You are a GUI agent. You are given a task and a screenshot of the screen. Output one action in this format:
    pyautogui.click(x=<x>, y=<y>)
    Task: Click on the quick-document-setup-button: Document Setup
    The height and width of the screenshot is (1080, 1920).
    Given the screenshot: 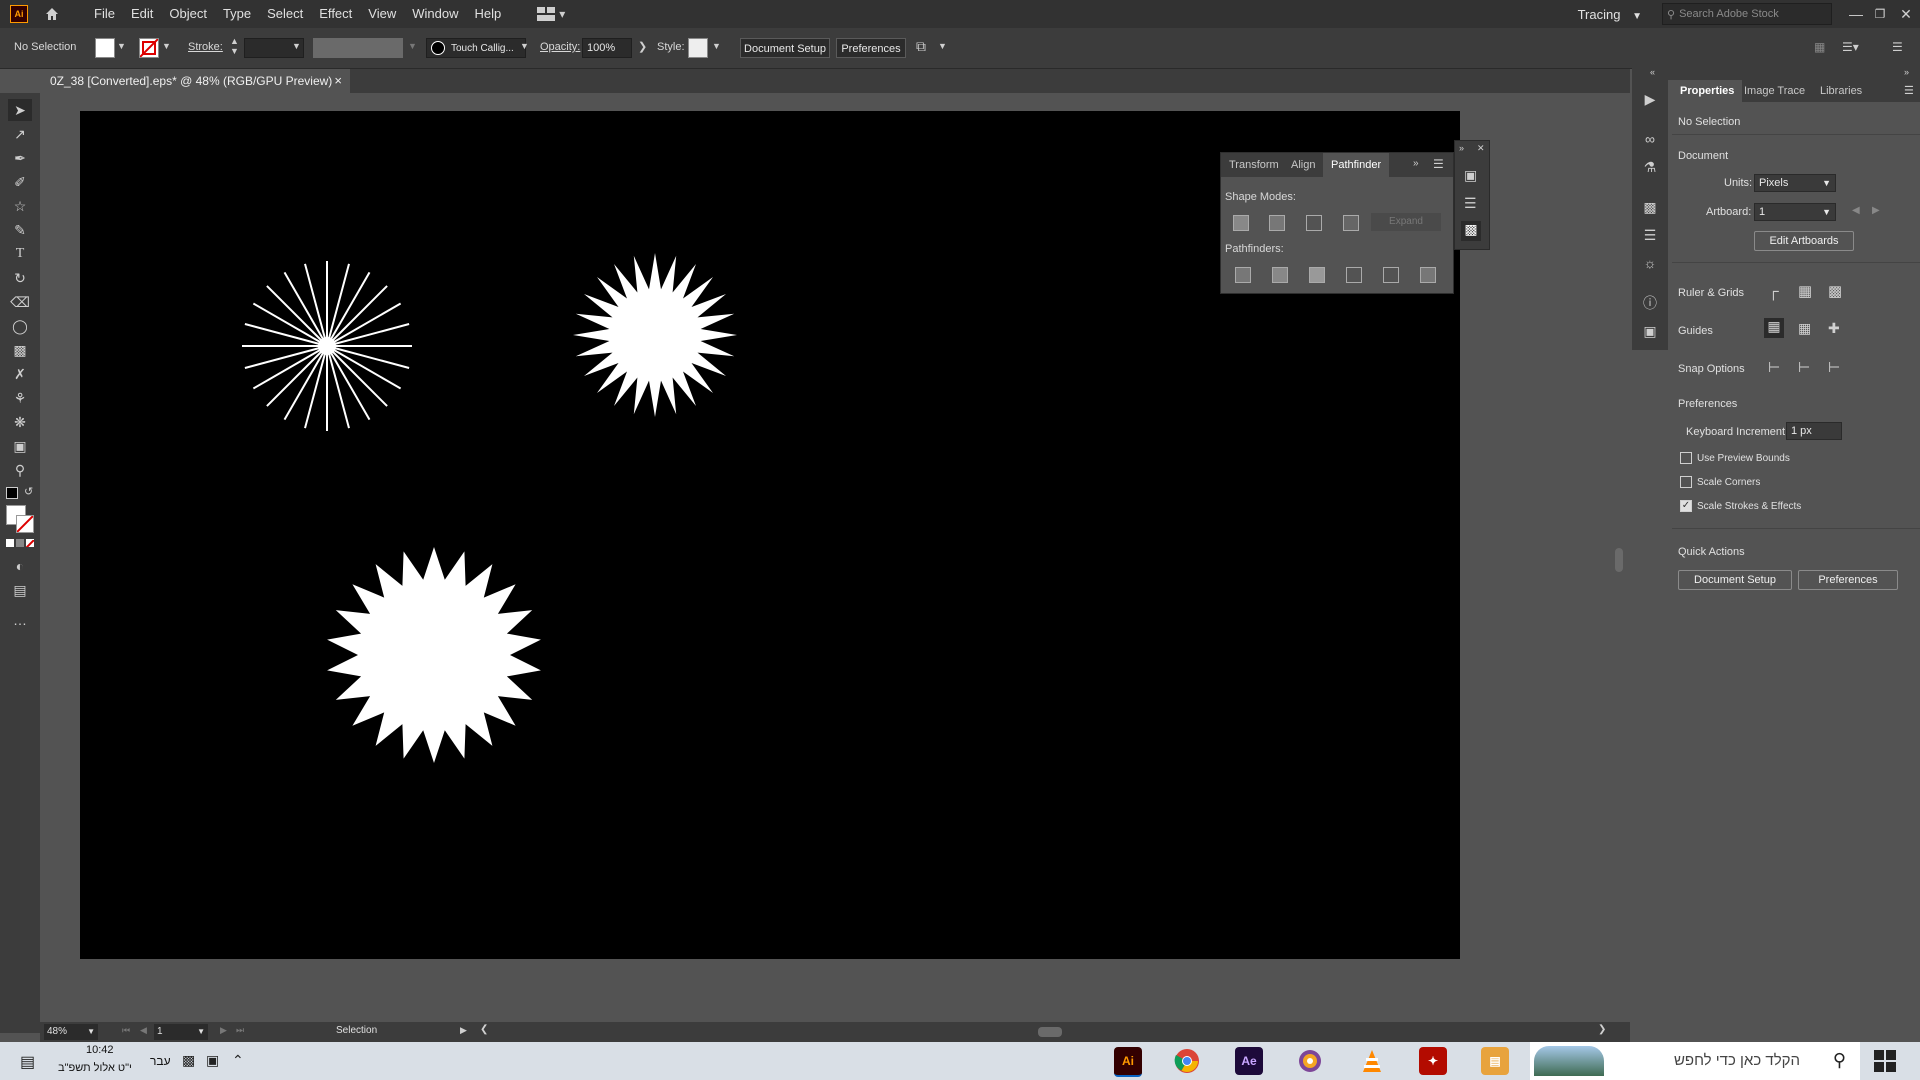 What is the action you would take?
    pyautogui.click(x=1735, y=580)
    